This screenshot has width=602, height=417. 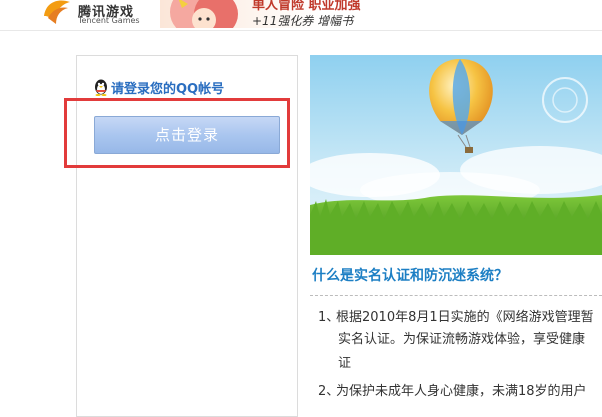 I want to click on top-header: 腾讯游戏 Tencent Games 单人冒险 职业加强 +11强化券 增幅书, so click(x=301, y=15).